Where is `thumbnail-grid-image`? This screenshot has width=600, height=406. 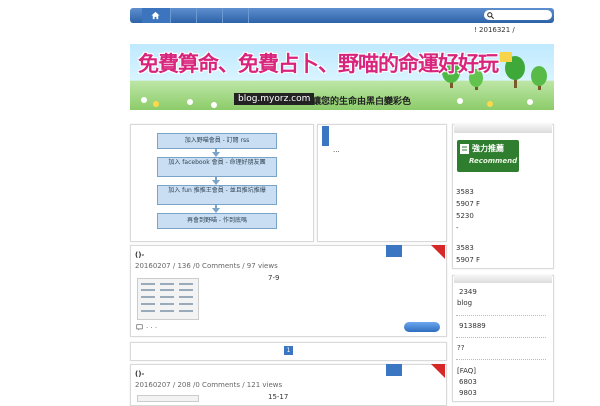
thumbnail-grid-image is located at coordinates (167, 297).